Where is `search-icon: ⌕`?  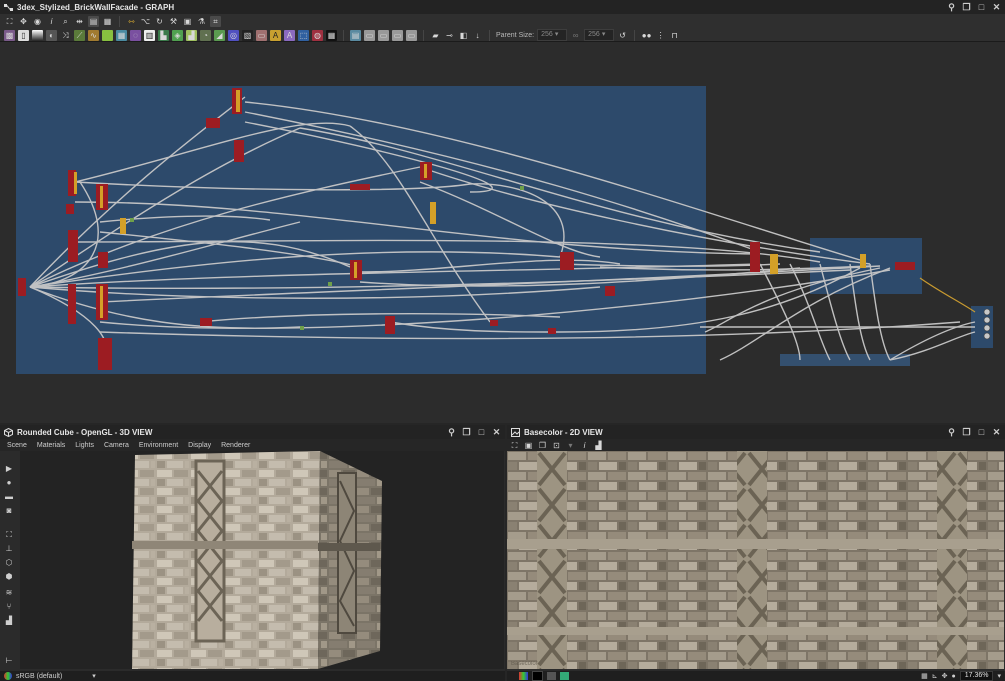 search-icon: ⌕ is located at coordinates (65, 21).